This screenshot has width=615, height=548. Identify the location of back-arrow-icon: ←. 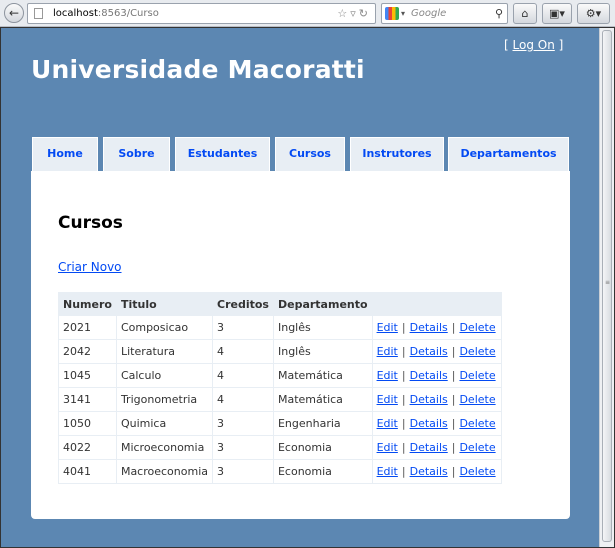
(14, 13).